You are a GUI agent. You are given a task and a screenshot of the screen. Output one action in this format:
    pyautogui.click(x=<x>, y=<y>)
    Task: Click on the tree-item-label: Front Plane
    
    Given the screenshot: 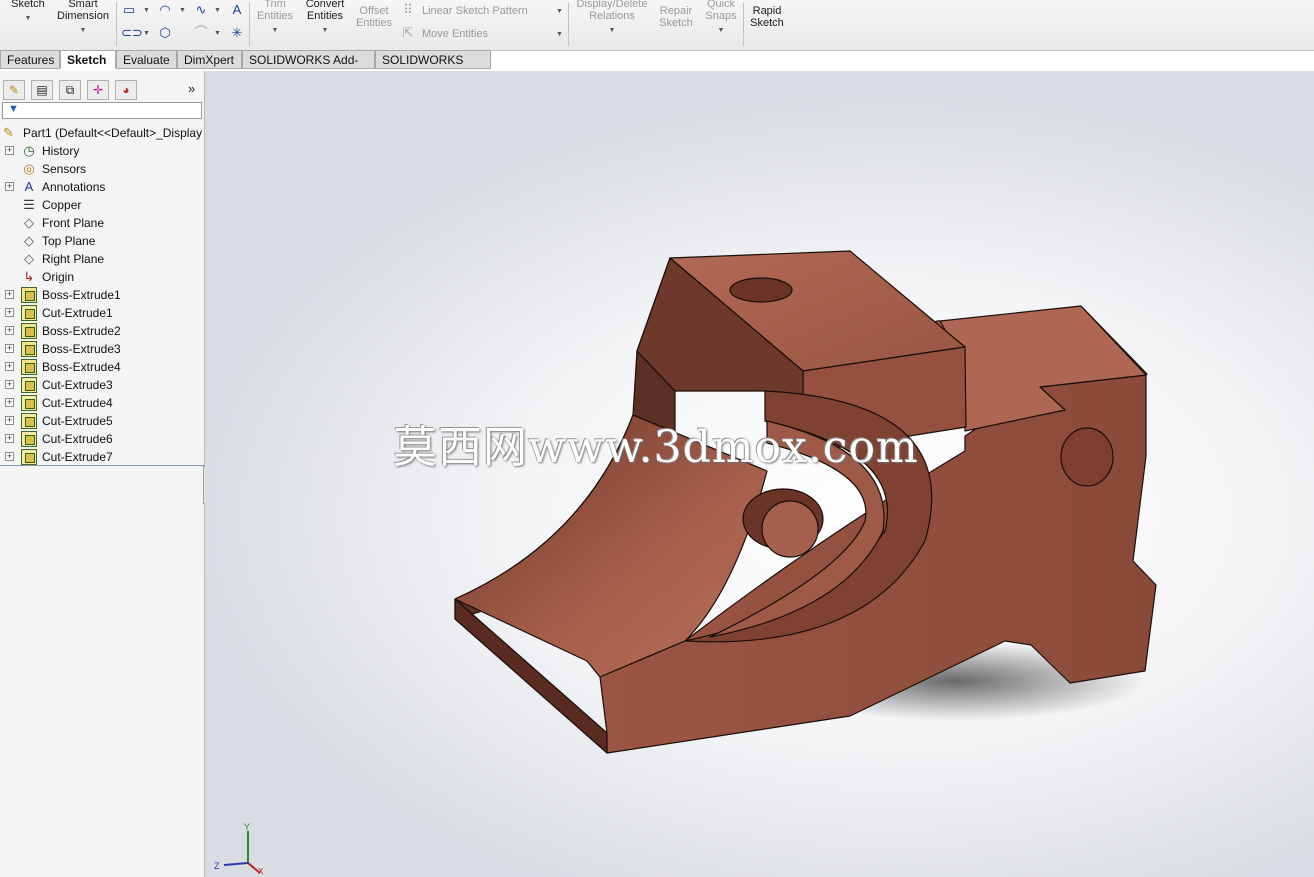 What is the action you would take?
    pyautogui.click(x=73, y=223)
    